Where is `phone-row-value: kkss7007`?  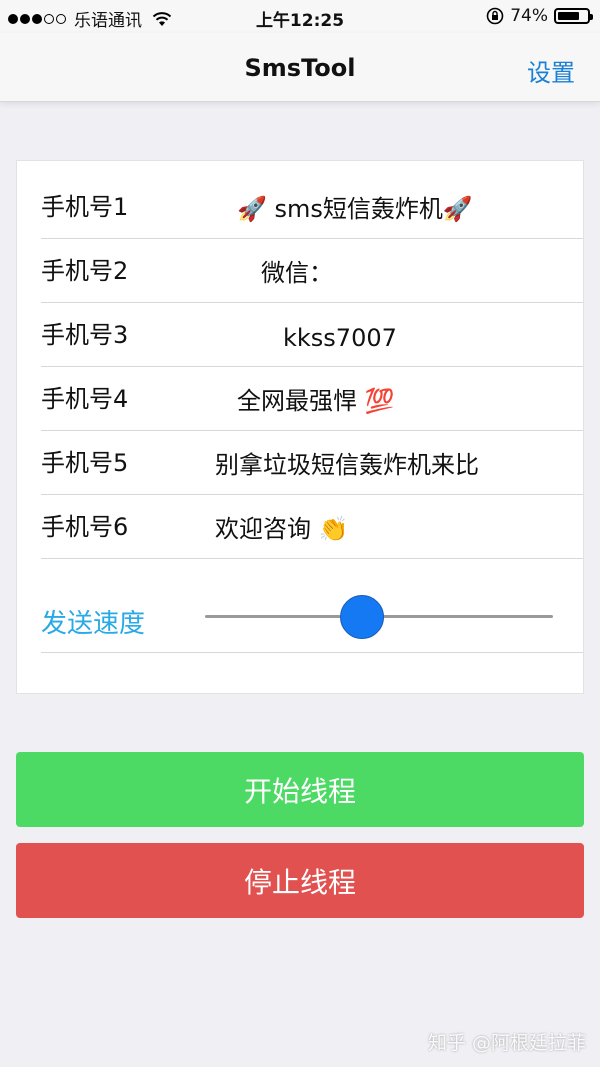 phone-row-value: kkss7007 is located at coordinates (340, 338).